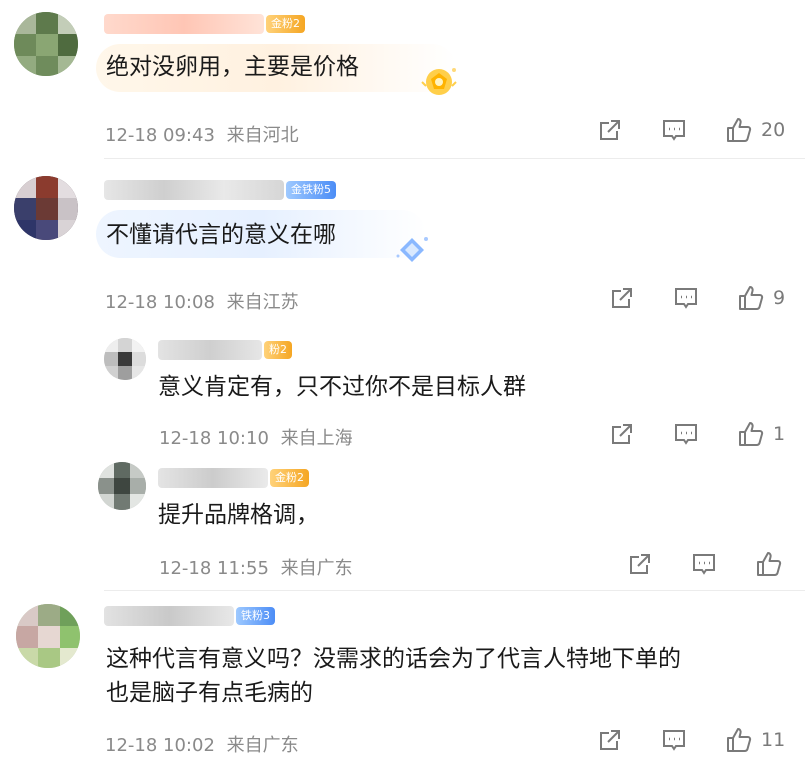 This screenshot has width=805, height=757. What do you see at coordinates (439, 81) in the screenshot?
I see `gold-medal-icon` at bounding box center [439, 81].